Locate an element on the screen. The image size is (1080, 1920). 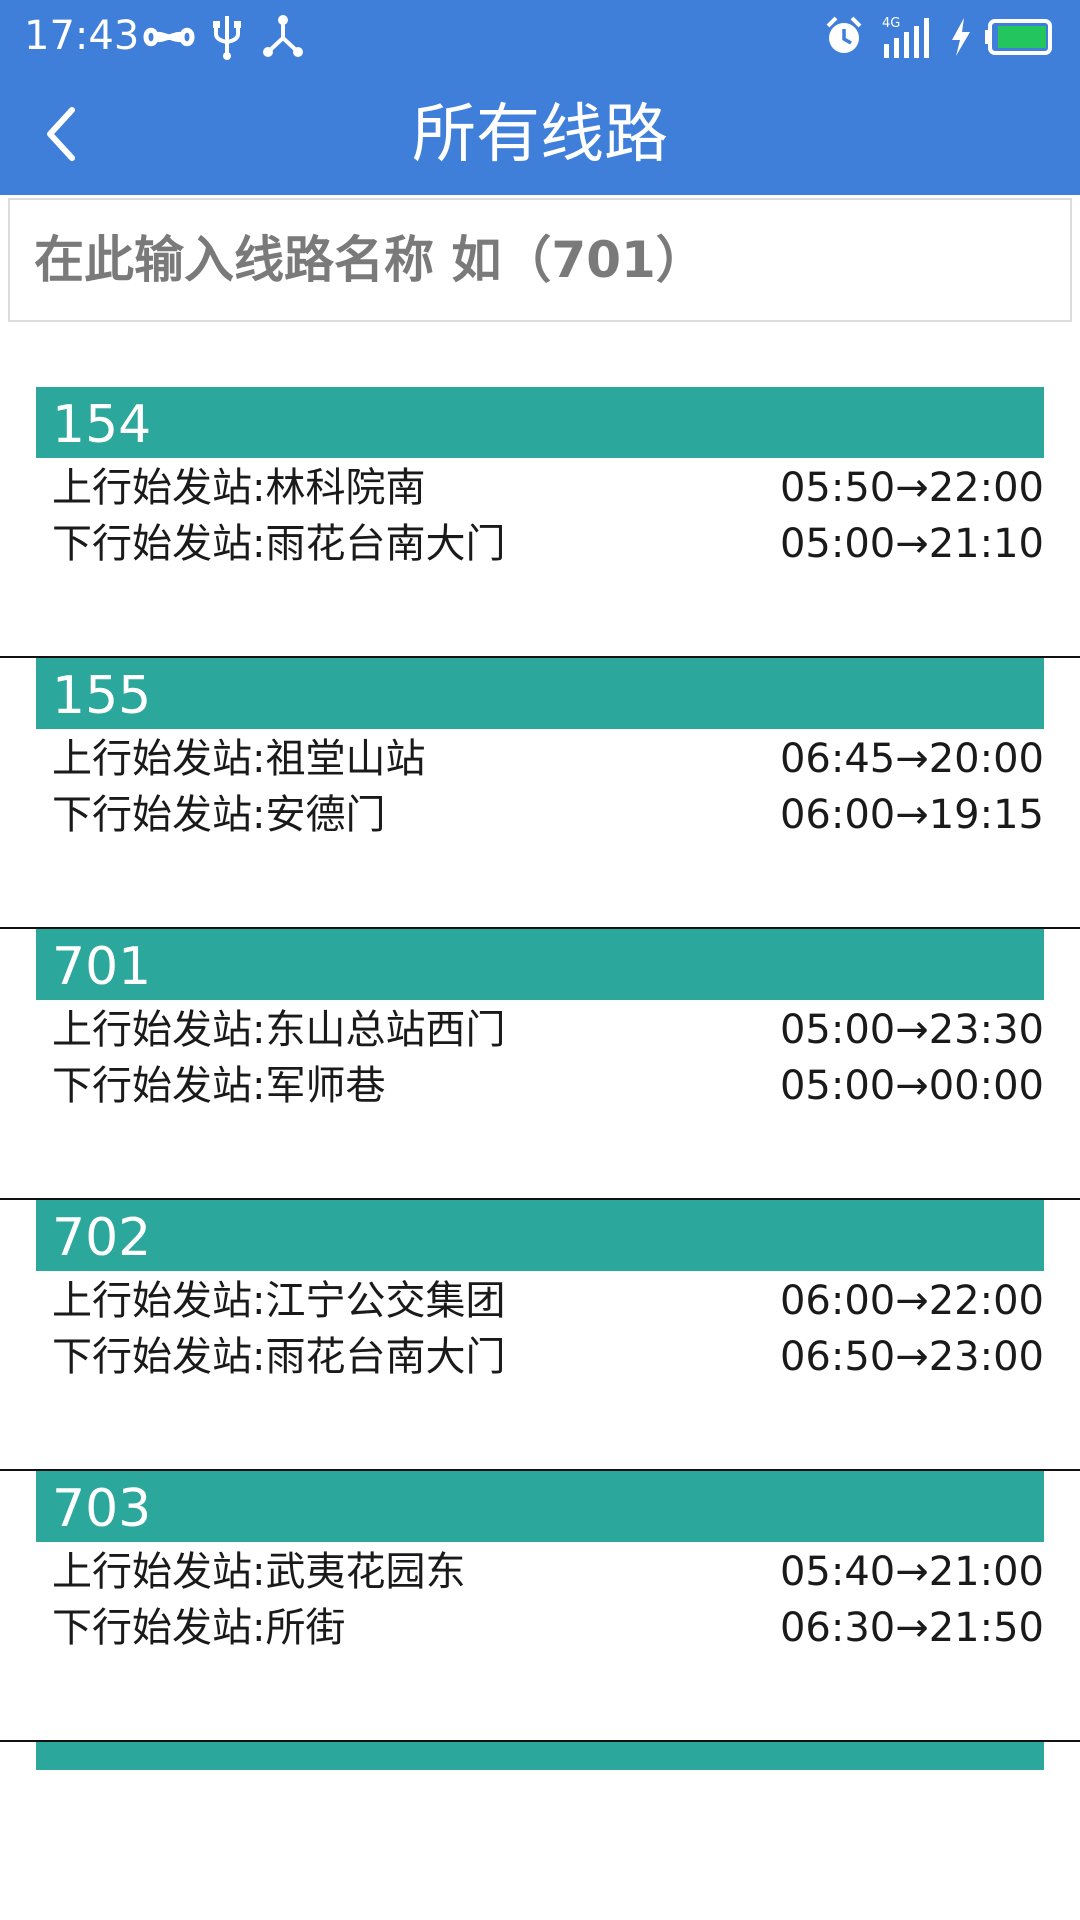
route-number: 701 is located at coordinates (102, 967).